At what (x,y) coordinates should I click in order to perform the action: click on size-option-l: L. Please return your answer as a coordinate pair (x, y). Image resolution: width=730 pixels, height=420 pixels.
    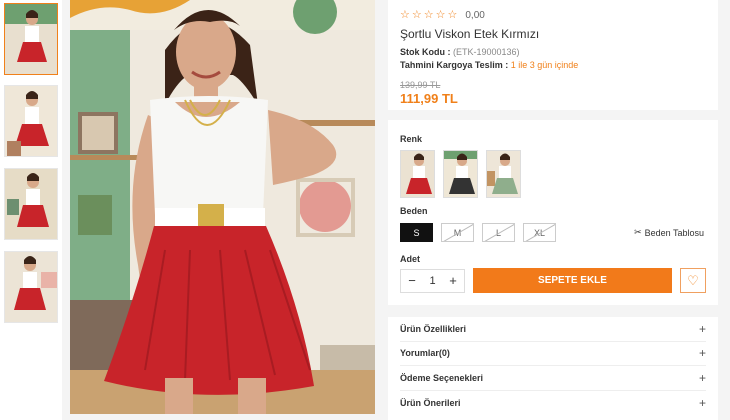
    Looking at the image, I should click on (498, 232).